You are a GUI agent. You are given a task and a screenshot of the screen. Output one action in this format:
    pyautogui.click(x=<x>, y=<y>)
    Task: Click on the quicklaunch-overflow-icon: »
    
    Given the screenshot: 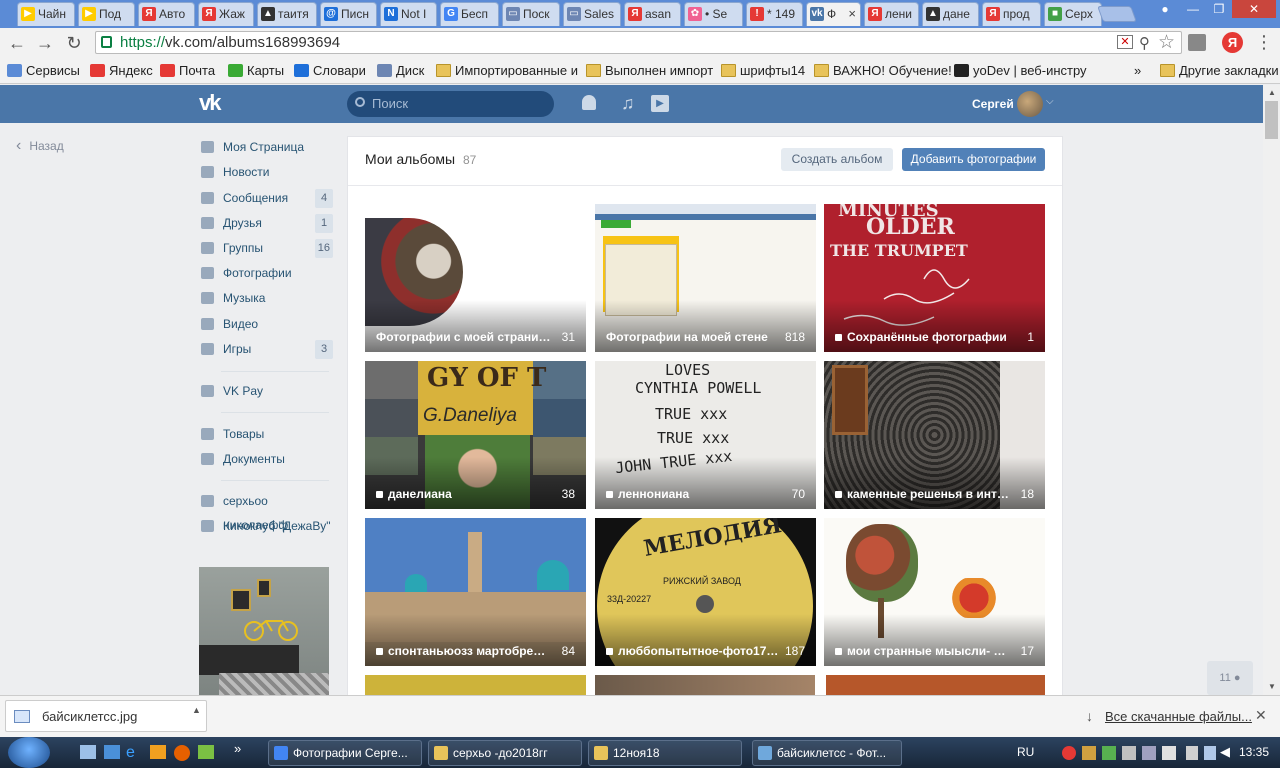 What is the action you would take?
    pyautogui.click(x=237, y=748)
    